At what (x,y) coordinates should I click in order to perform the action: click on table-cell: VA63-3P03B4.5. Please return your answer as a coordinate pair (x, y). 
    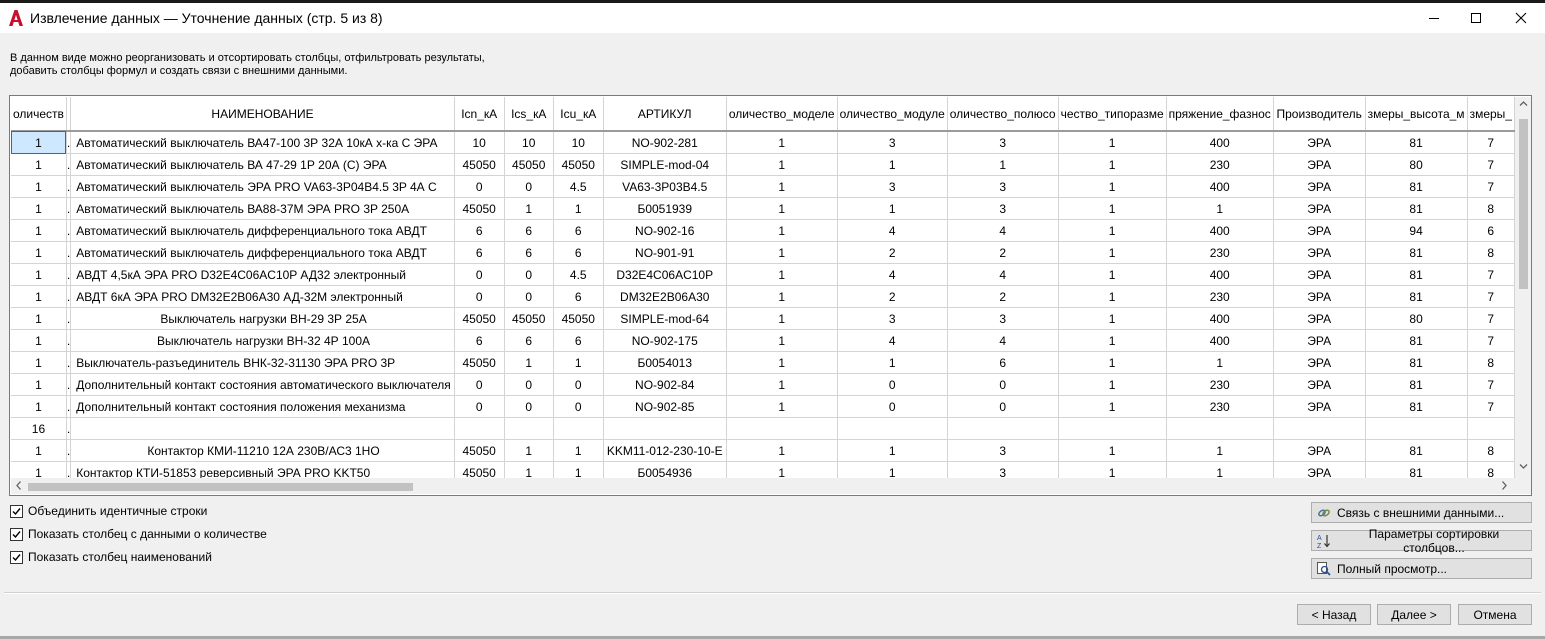
    Looking at the image, I should click on (665, 186).